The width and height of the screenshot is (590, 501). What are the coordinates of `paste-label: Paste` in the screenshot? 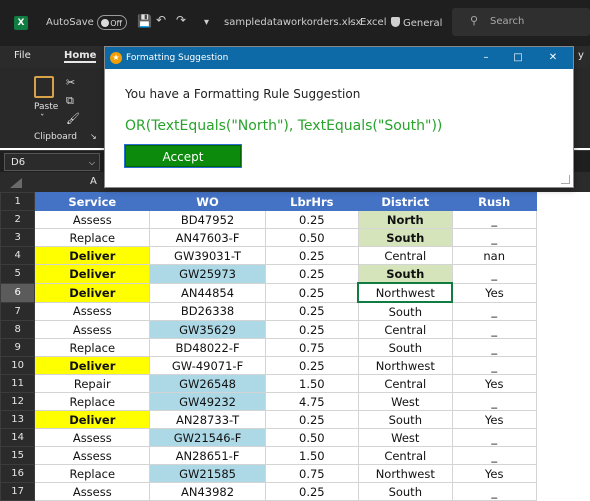 It's located at (46, 107).